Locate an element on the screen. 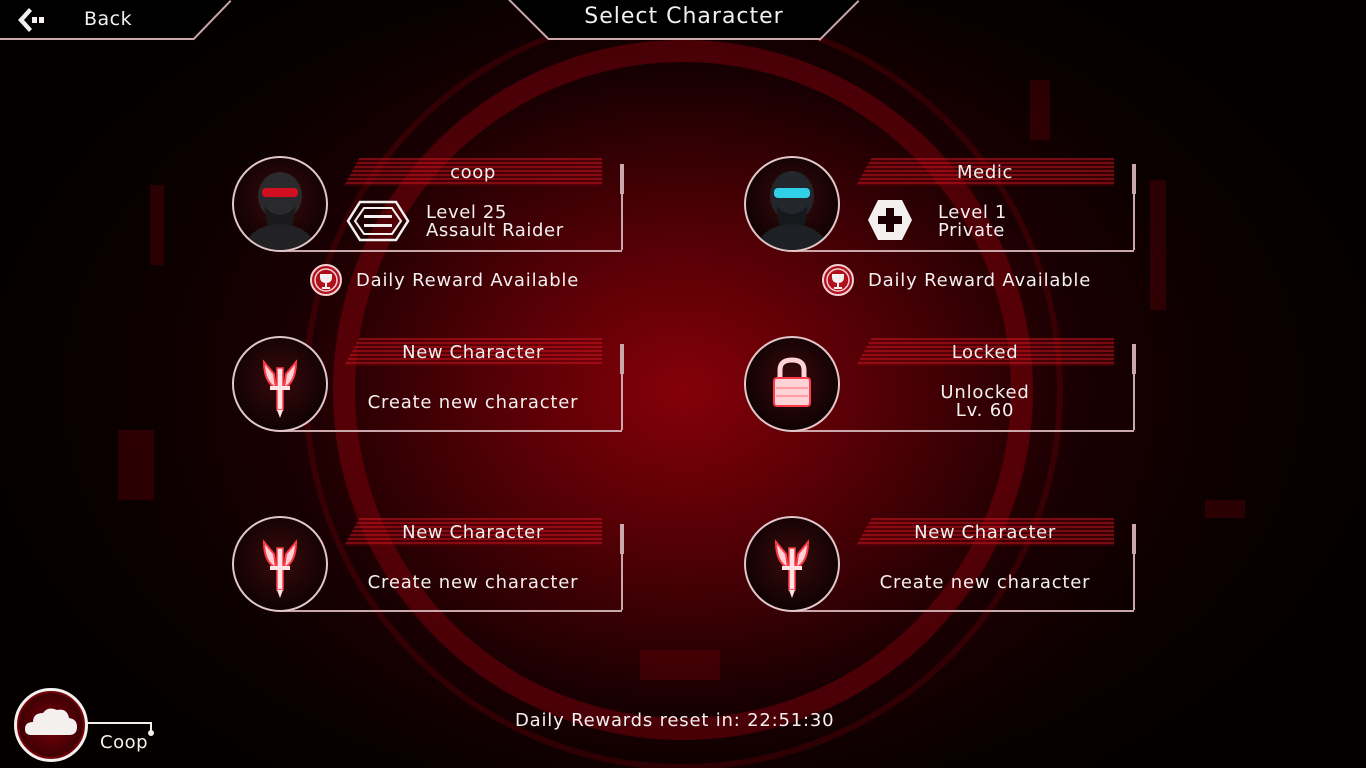  profile-connector is located at coordinates (119, 723).